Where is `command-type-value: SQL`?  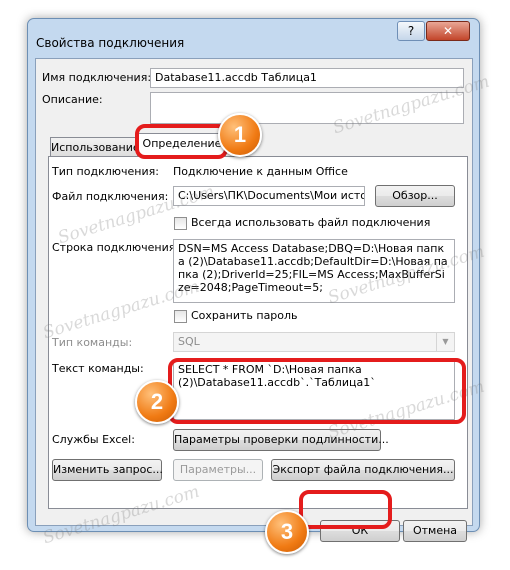
command-type-value: SQL is located at coordinates (189, 341).